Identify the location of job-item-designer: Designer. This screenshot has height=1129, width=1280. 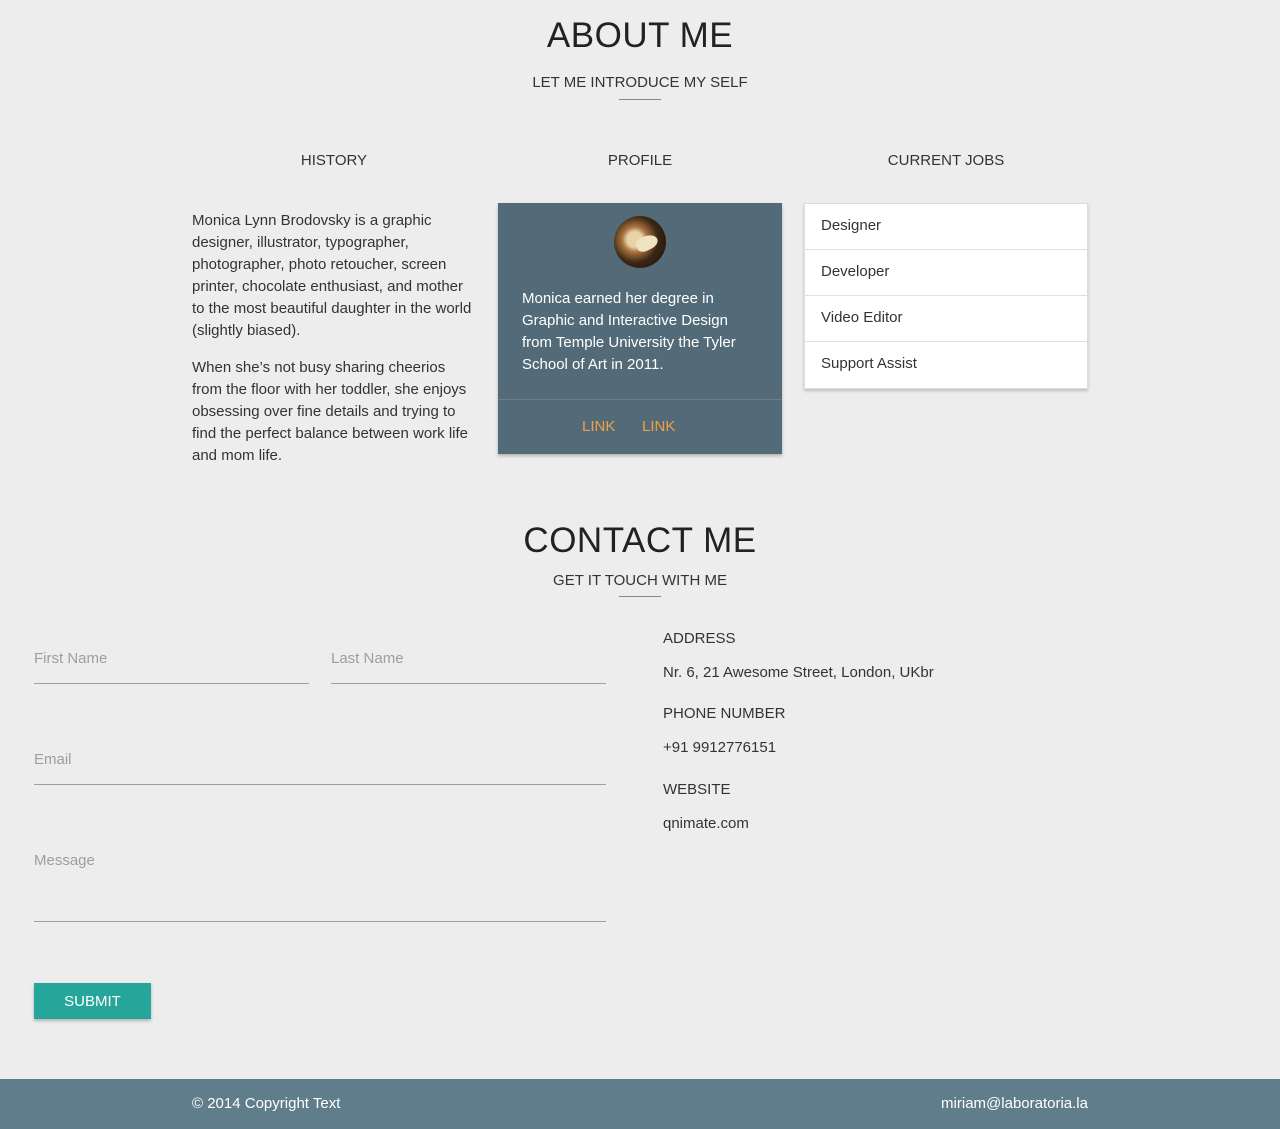
(946, 227).